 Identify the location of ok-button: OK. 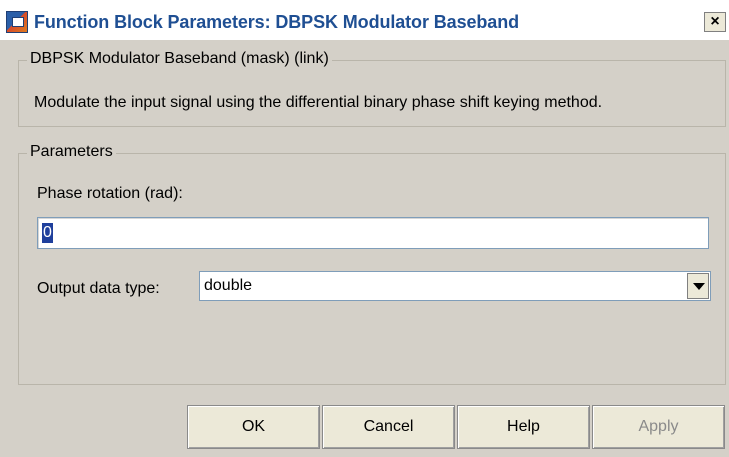
(253, 427).